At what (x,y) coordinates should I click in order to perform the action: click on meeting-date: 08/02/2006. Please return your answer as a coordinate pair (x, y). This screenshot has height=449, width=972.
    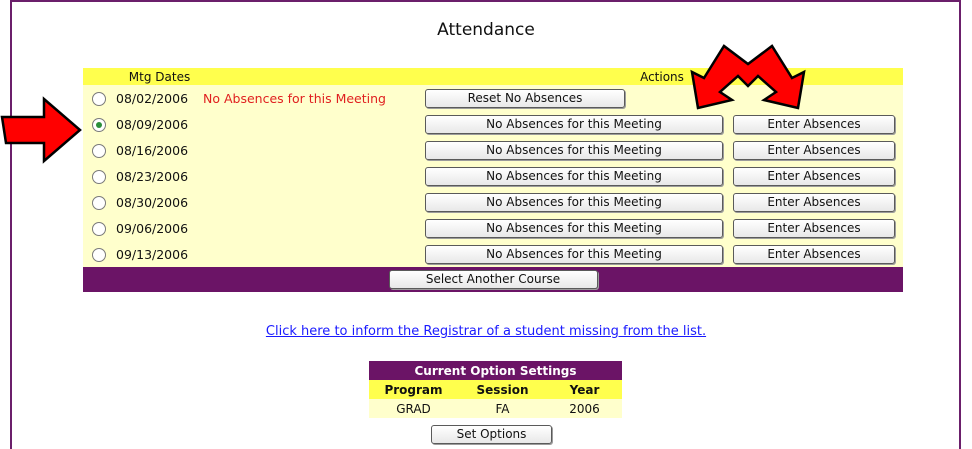
    Looking at the image, I should click on (159, 98).